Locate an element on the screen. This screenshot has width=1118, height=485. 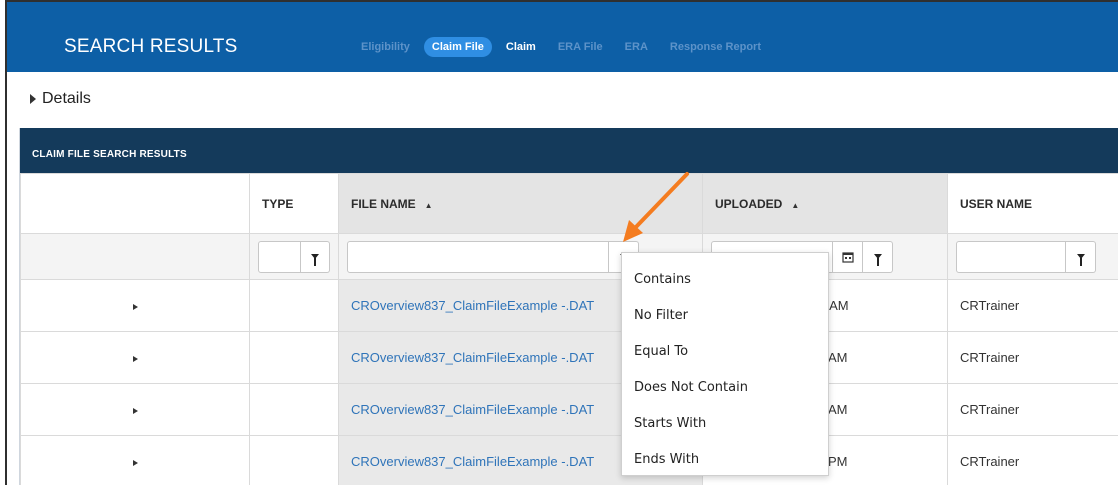
file-name-filter-input is located at coordinates (478, 256).